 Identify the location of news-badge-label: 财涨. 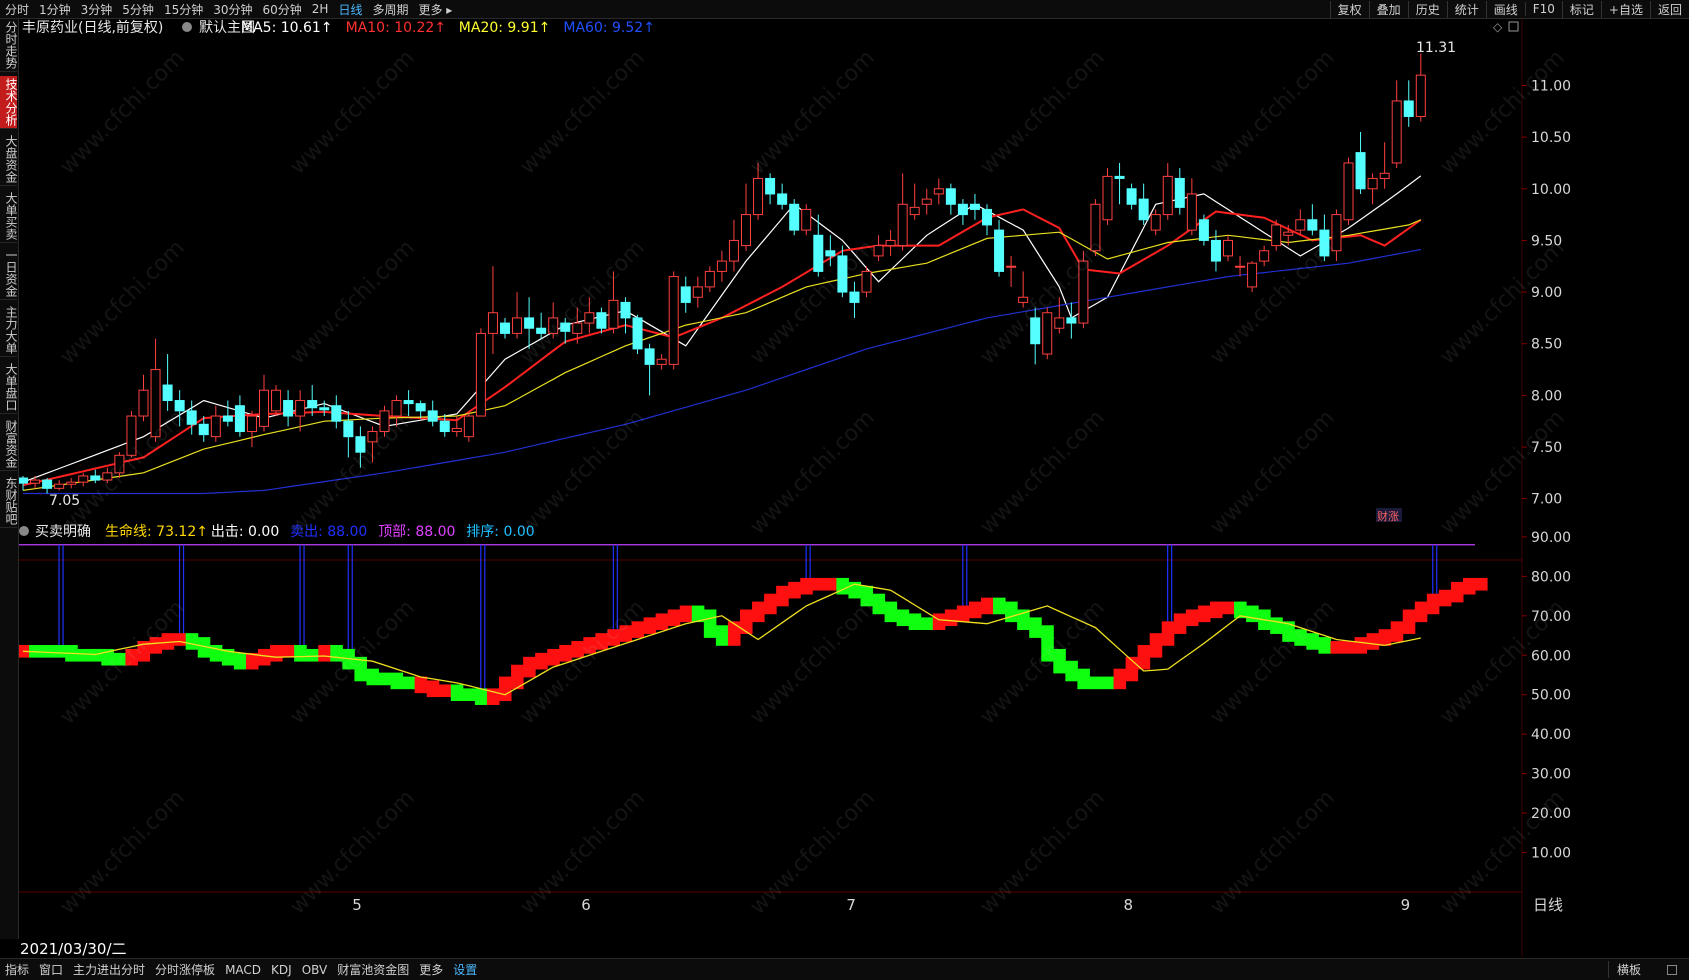
(1388, 516).